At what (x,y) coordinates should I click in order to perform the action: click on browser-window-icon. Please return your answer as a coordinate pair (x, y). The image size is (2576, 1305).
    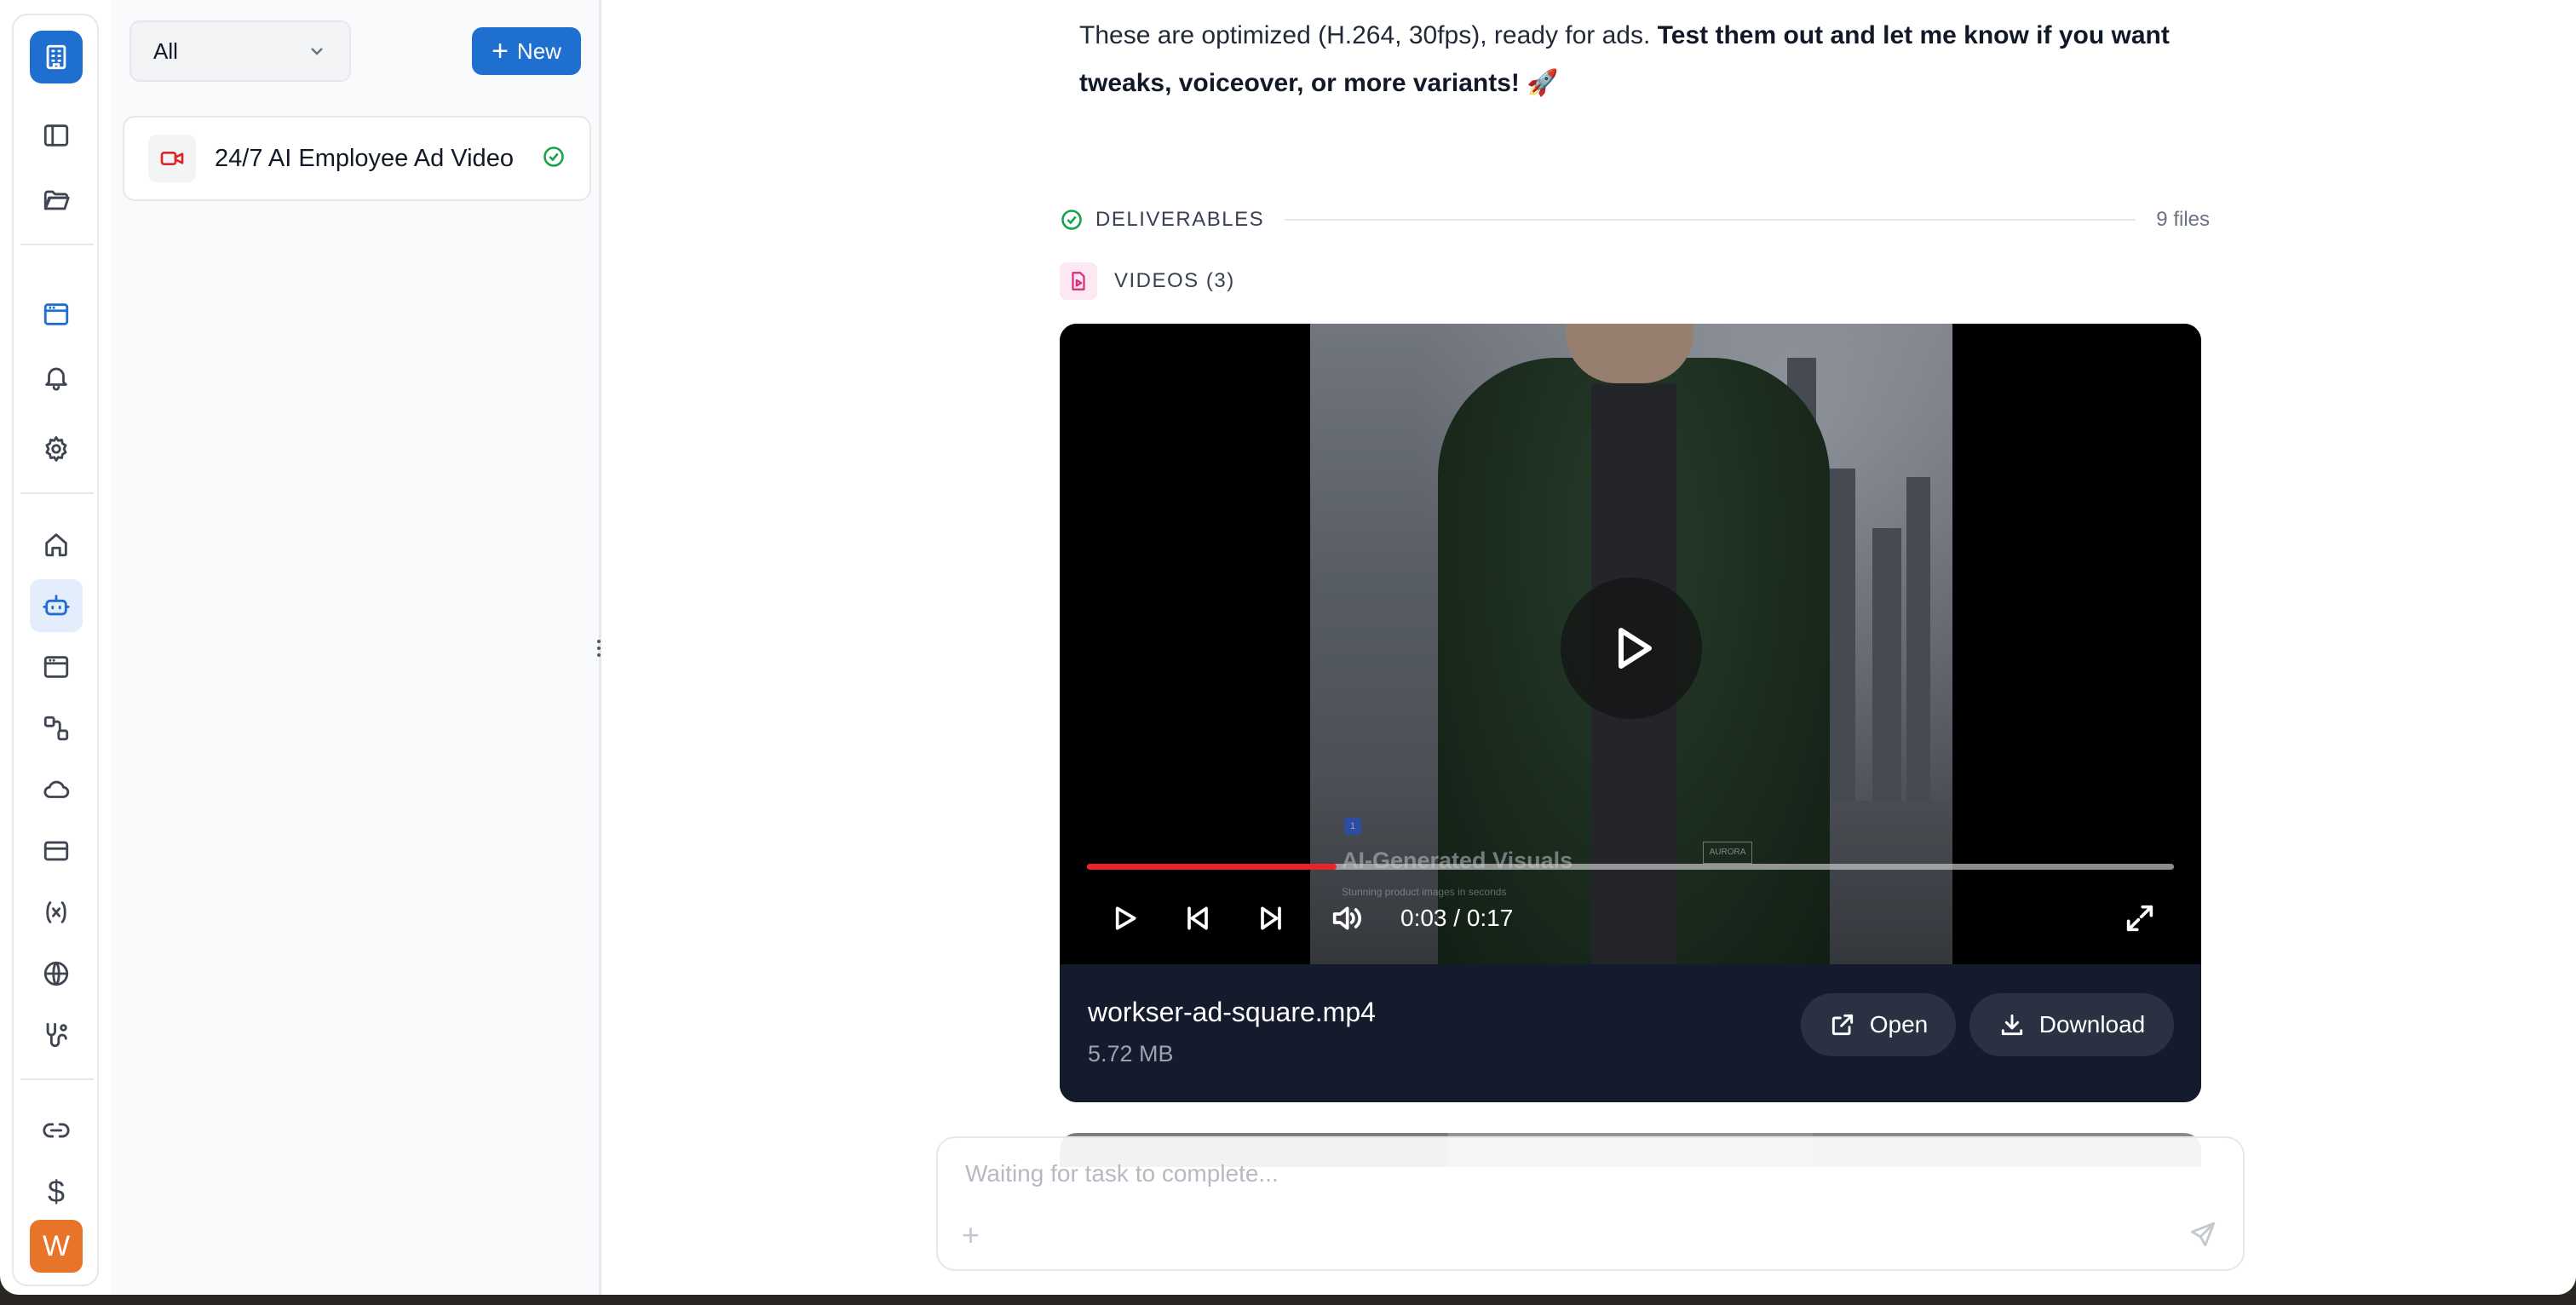
    Looking at the image, I should click on (57, 314).